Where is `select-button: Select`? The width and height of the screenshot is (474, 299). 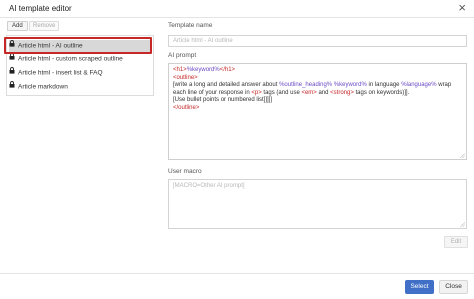
select-button: Select is located at coordinates (419, 287).